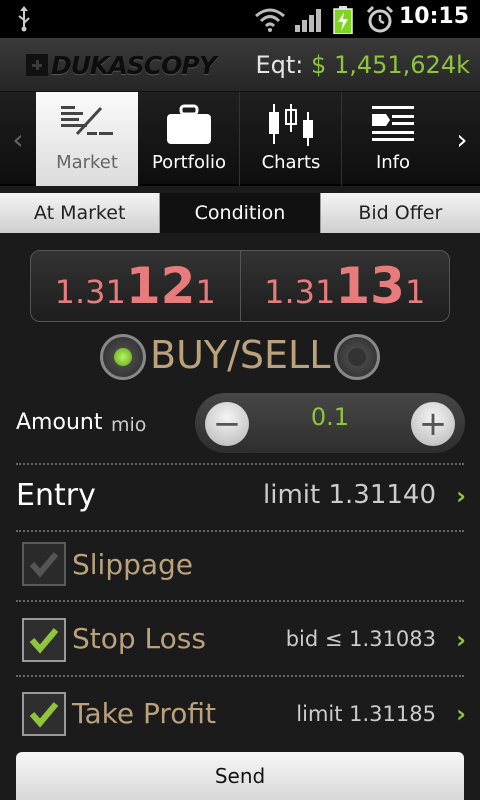 The height and width of the screenshot is (800, 480). What do you see at coordinates (415, 292) in the screenshot?
I see `ask-price-suffix: 1` at bounding box center [415, 292].